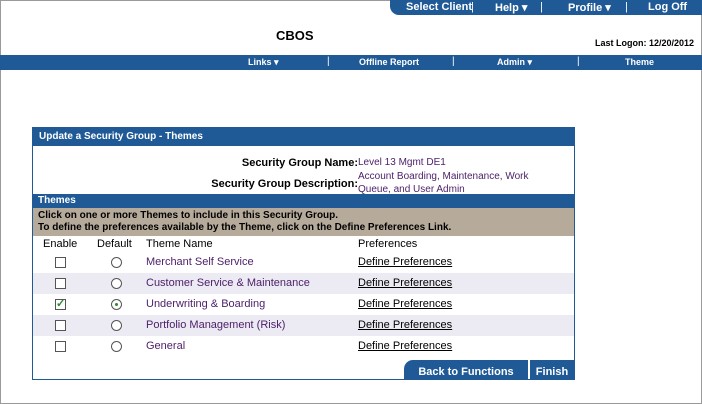 This screenshot has height=404, width=702. What do you see at coordinates (200, 262) in the screenshot?
I see `theme-name: Merchant Self Service` at bounding box center [200, 262].